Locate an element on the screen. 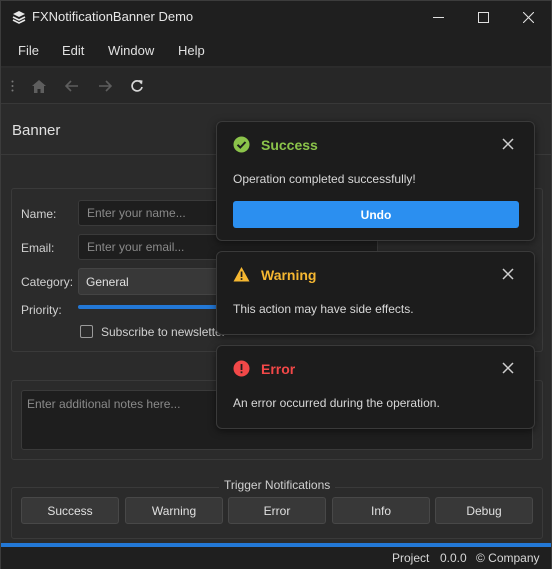 This screenshot has width=552, height=569. undo-button: Undo is located at coordinates (376, 214).